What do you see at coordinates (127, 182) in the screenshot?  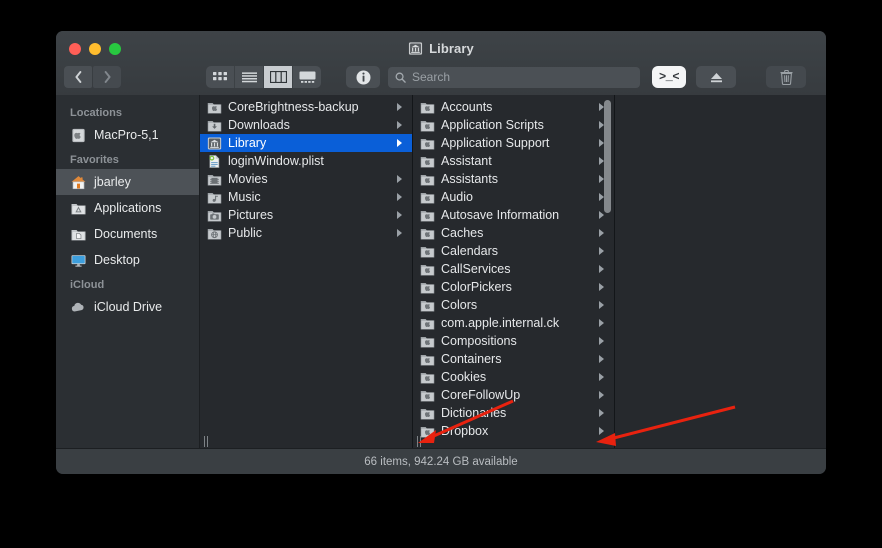 I see `sidebar-item-jbarley: jbarley` at bounding box center [127, 182].